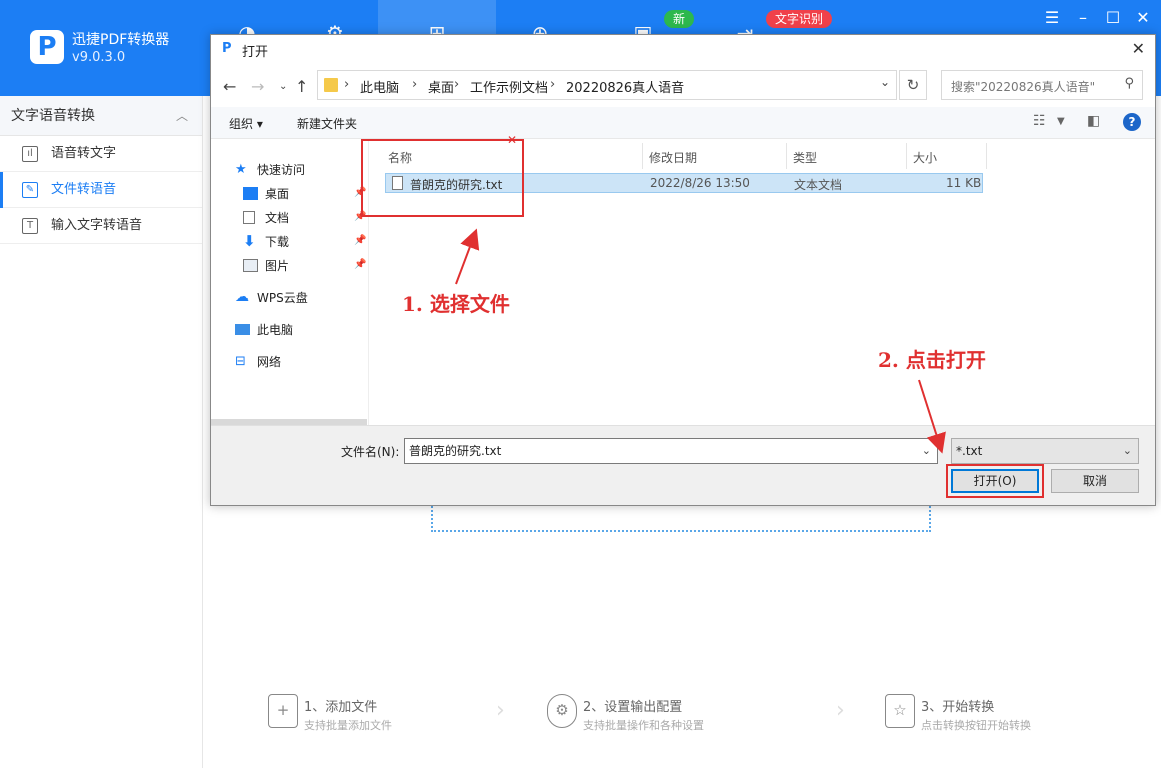 The image size is (1161, 768). What do you see at coordinates (341, 707) in the screenshot?
I see `step-title: 1、添加文件` at bounding box center [341, 707].